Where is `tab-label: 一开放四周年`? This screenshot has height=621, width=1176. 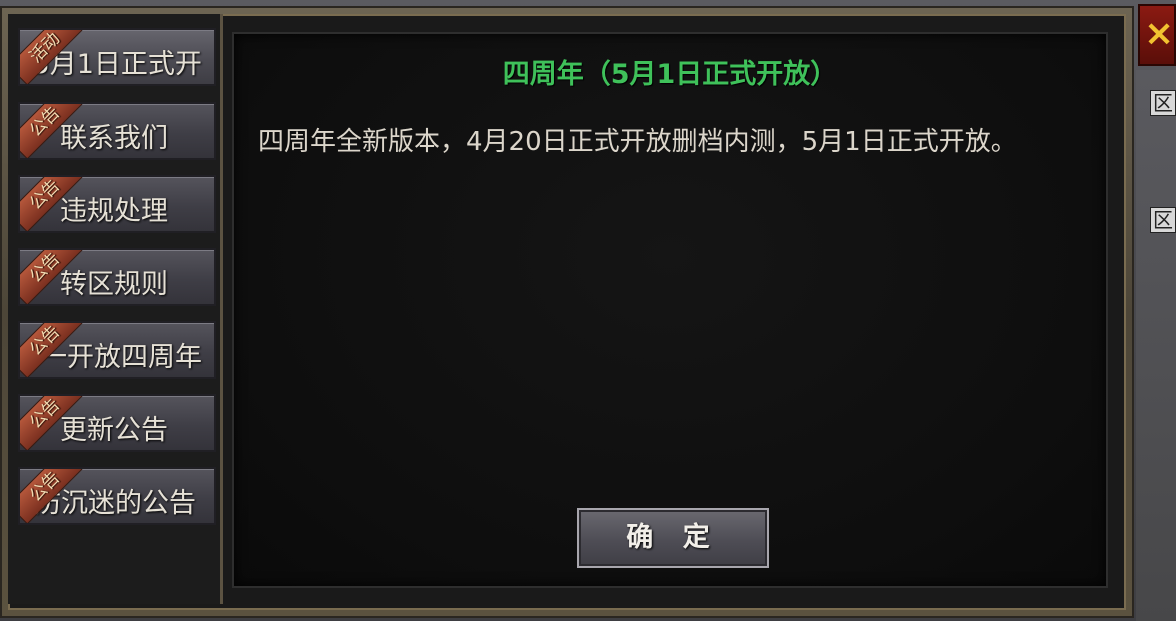 tab-label: 一开放四周年 is located at coordinates (121, 357).